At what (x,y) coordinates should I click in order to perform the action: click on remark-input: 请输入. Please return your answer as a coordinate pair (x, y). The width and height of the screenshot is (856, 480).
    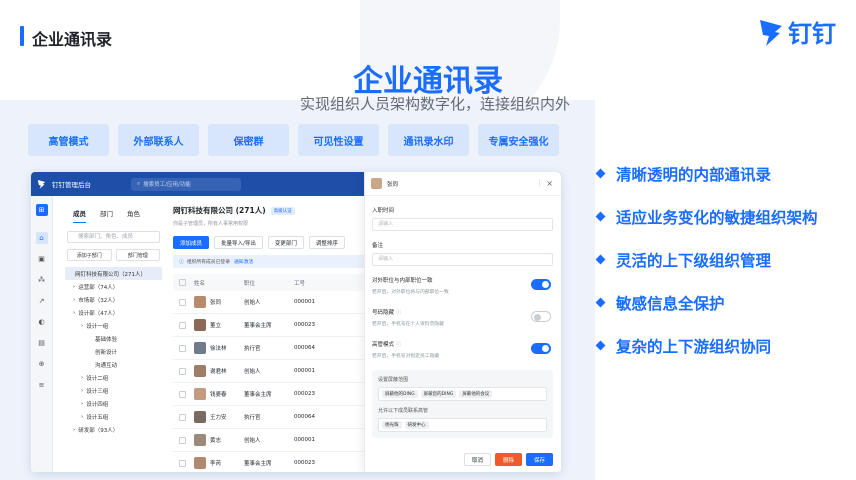
    Looking at the image, I should click on (462, 259).